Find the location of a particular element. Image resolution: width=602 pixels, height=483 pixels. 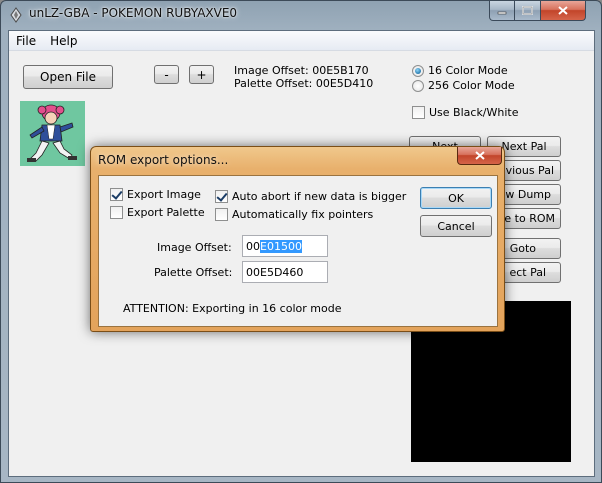

sprite-preview is located at coordinates (52, 133).